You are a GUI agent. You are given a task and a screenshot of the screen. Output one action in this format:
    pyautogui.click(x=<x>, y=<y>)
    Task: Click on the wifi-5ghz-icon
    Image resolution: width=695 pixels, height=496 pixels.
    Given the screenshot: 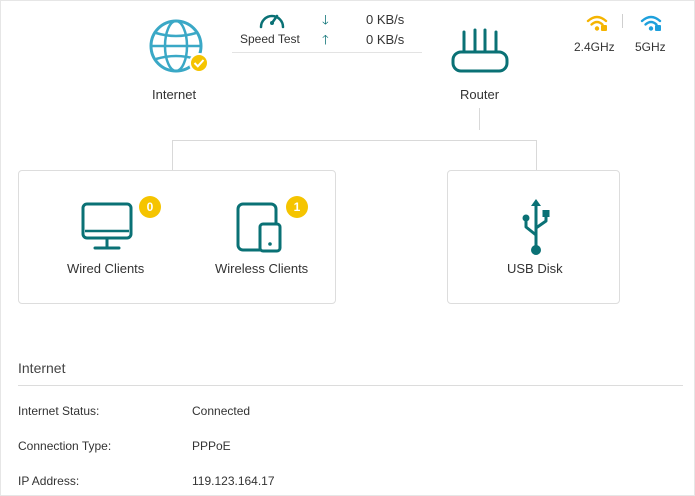 What is the action you would take?
    pyautogui.click(x=651, y=23)
    